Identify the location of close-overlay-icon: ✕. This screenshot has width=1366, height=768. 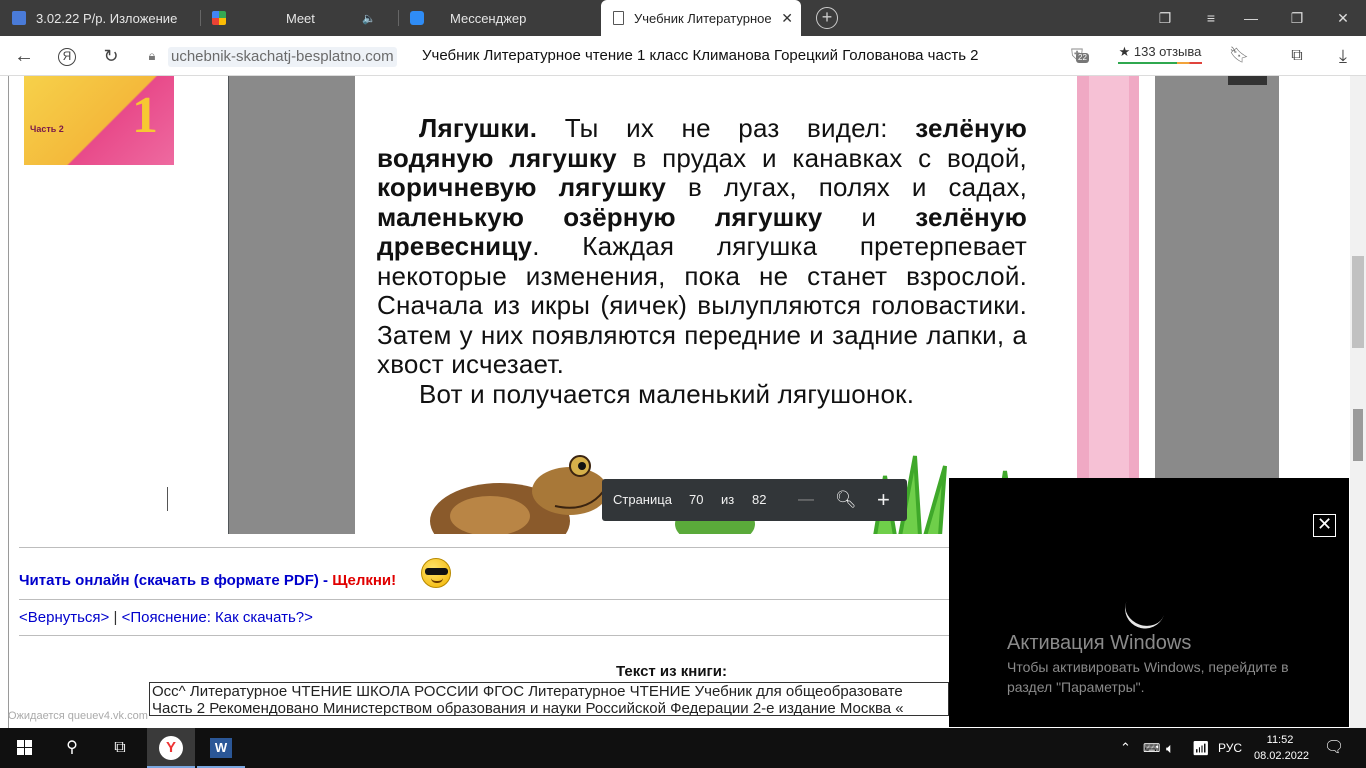
(1324, 525).